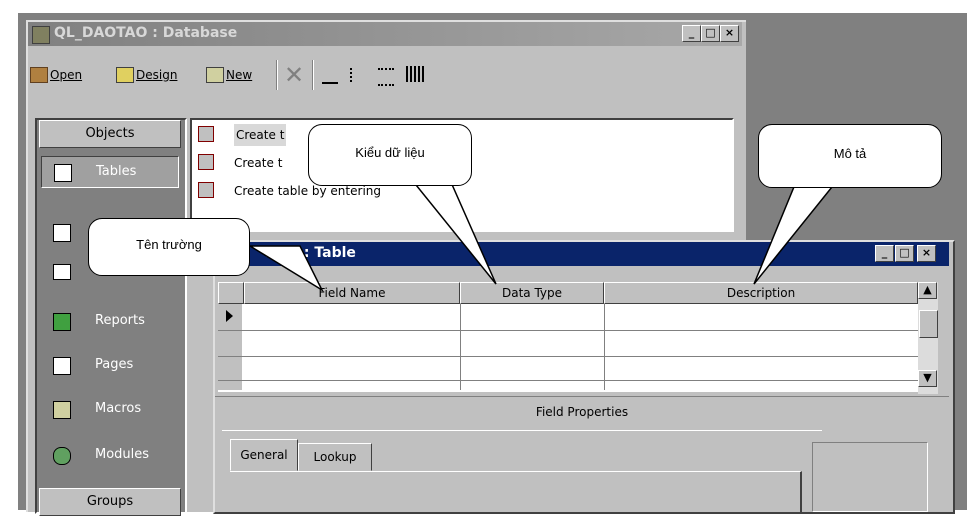  Describe the element at coordinates (169, 247) in the screenshot. I see `callout-field-name: Tên trường` at that location.